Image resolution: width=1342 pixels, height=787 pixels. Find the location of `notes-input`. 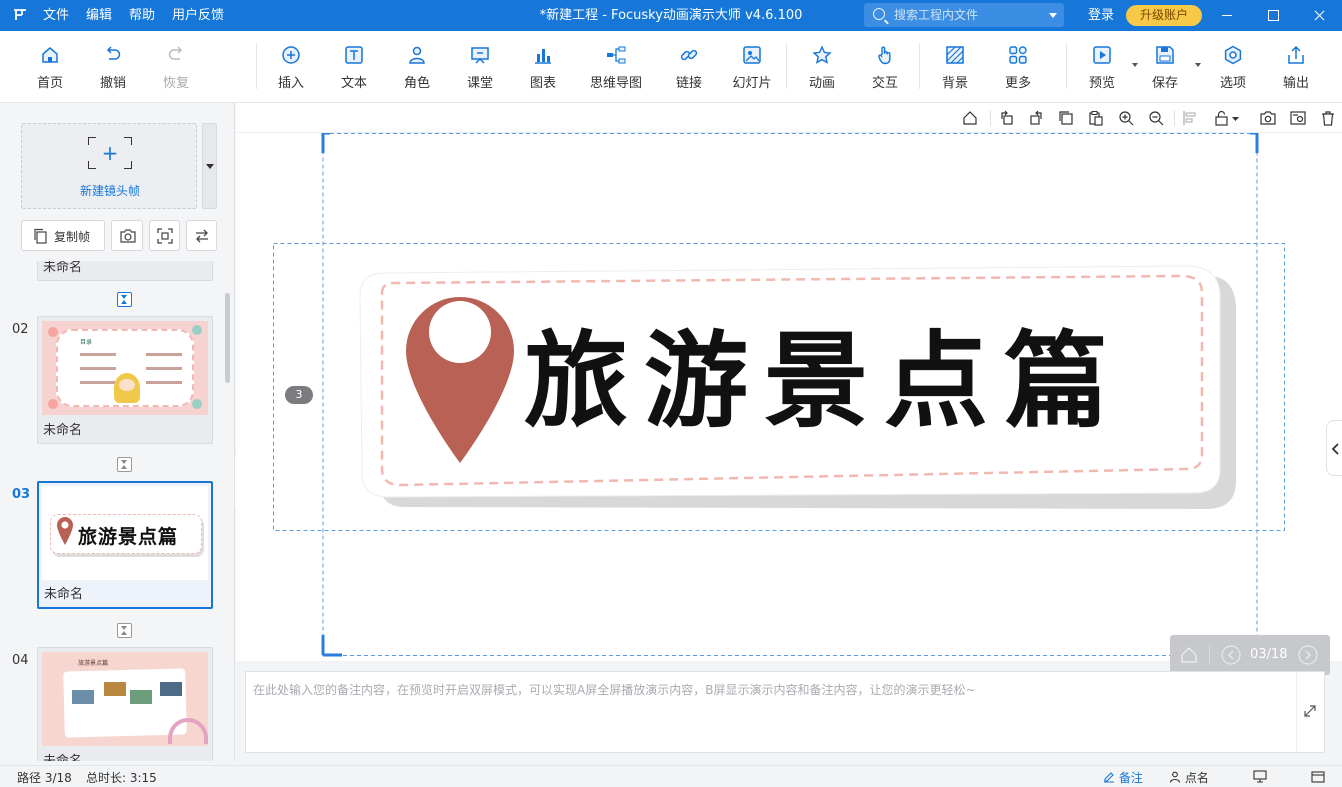

notes-input is located at coordinates (771, 712).